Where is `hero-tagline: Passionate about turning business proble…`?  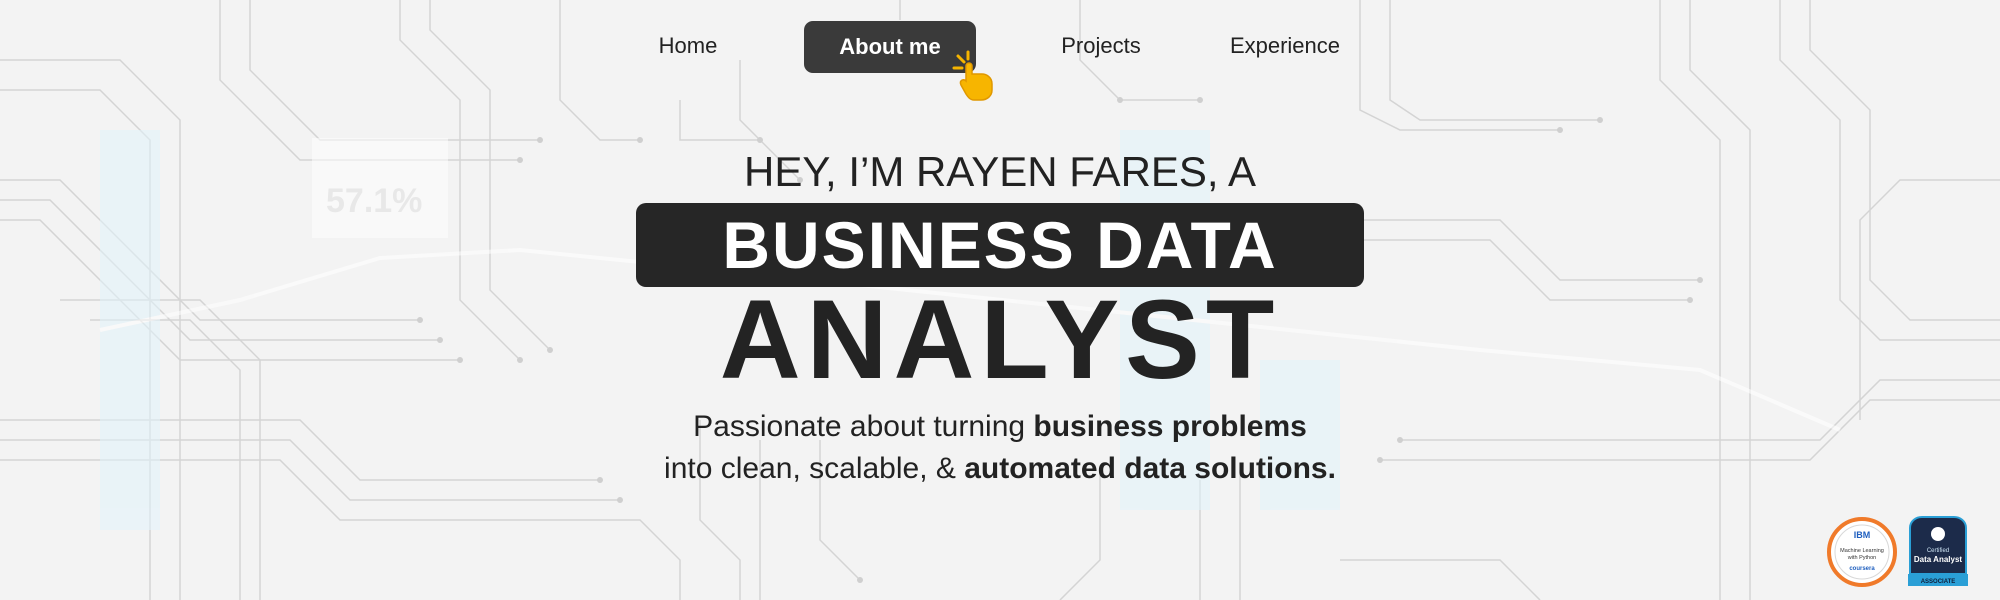
hero-tagline: Passionate about turning business proble… is located at coordinates (1000, 448).